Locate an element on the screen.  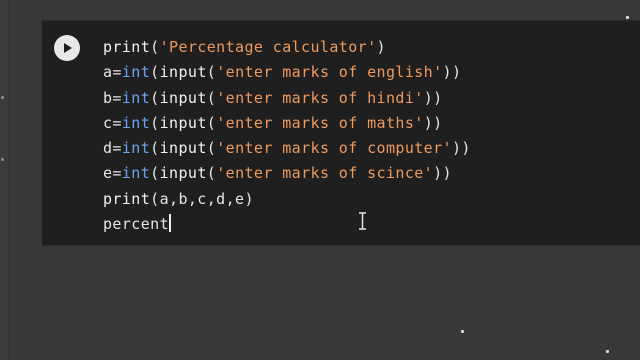
code-token: b= is located at coordinates (112, 97).